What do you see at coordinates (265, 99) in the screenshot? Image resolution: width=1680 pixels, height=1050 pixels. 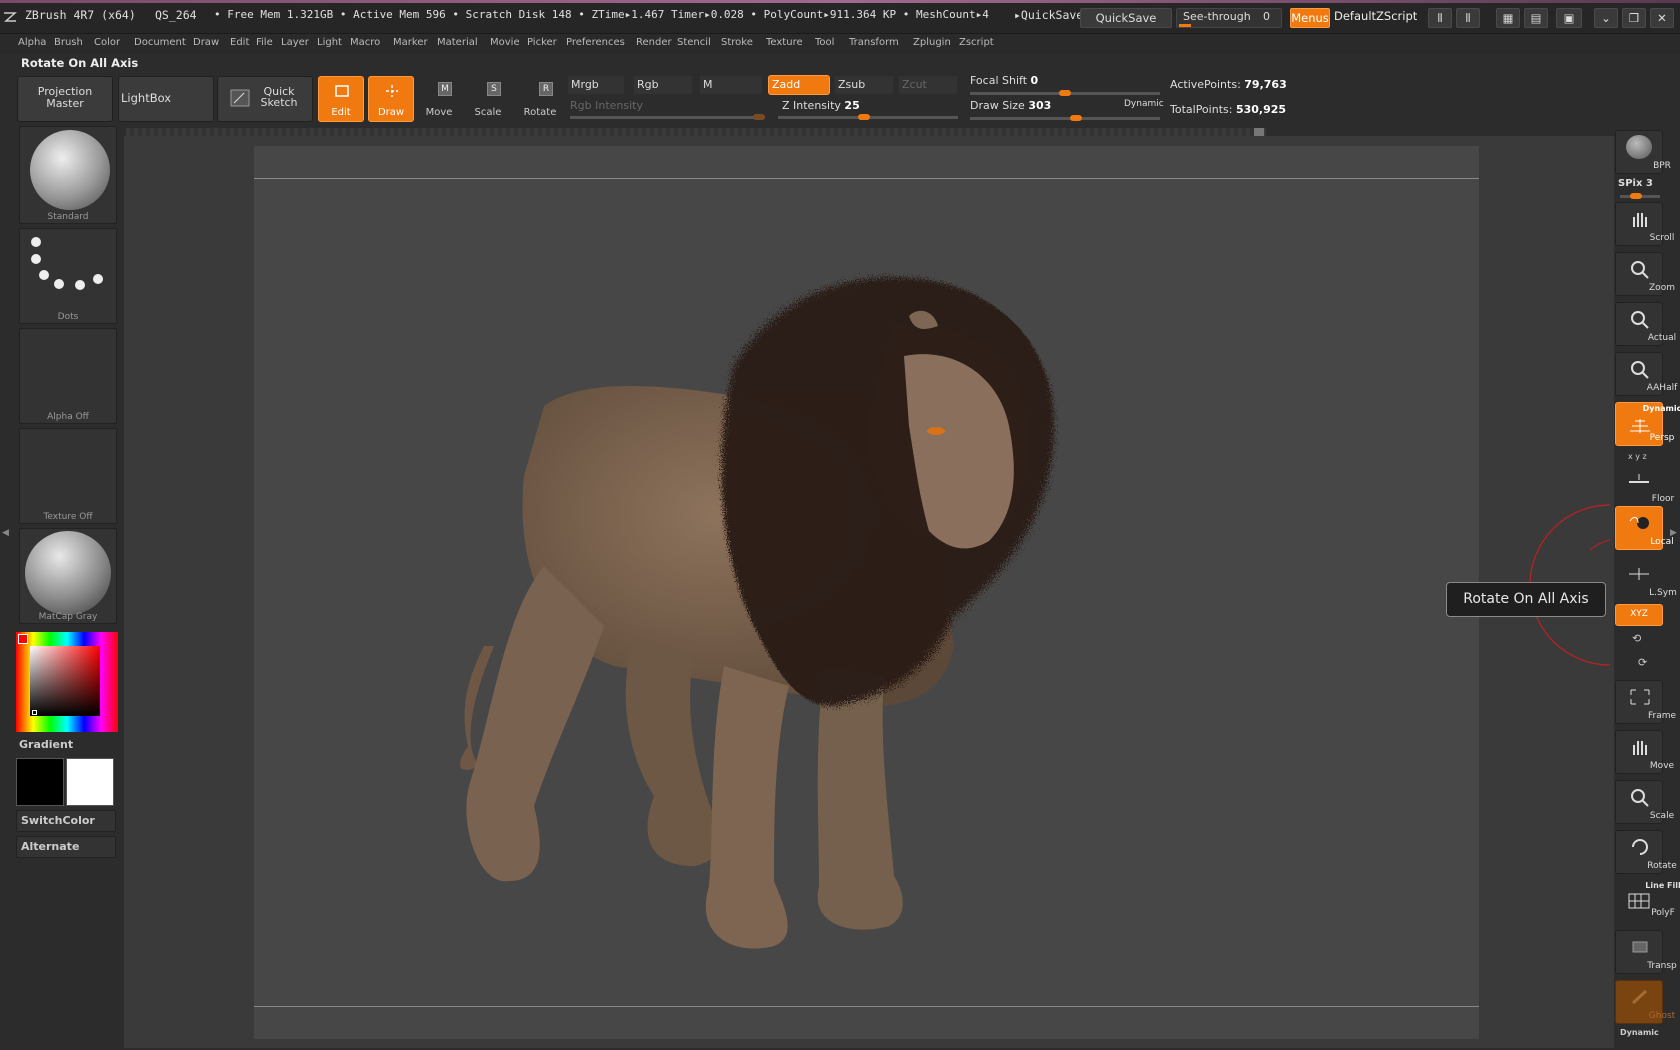 I see `quick-sketch-button: Quick Sketch` at bounding box center [265, 99].